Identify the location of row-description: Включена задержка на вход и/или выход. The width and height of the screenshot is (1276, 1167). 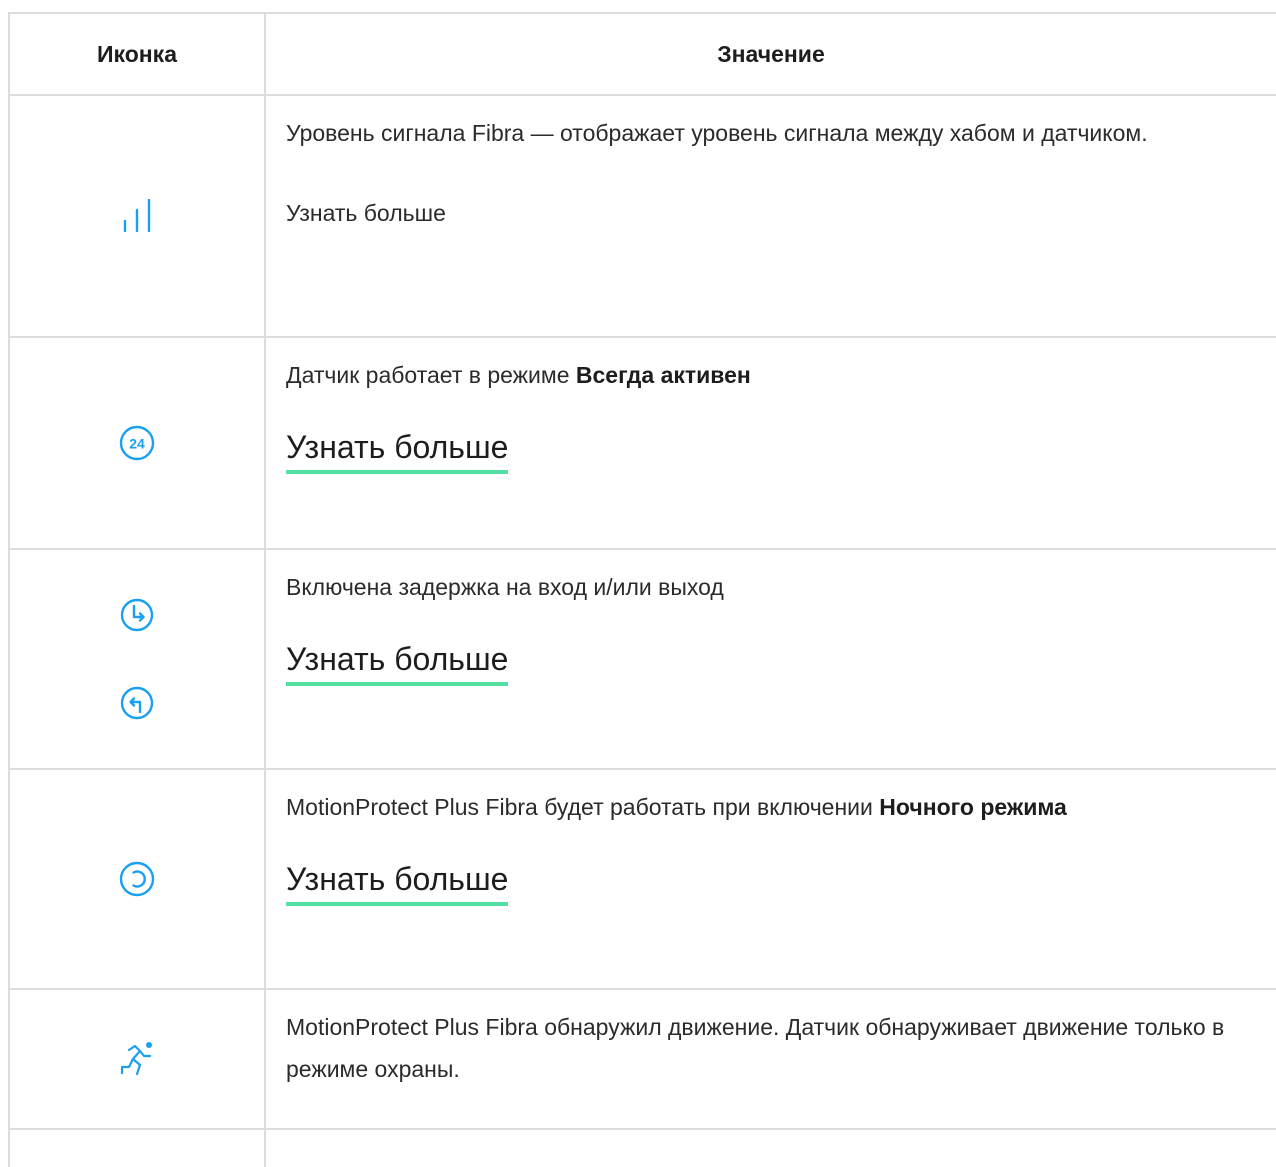
(505, 587).